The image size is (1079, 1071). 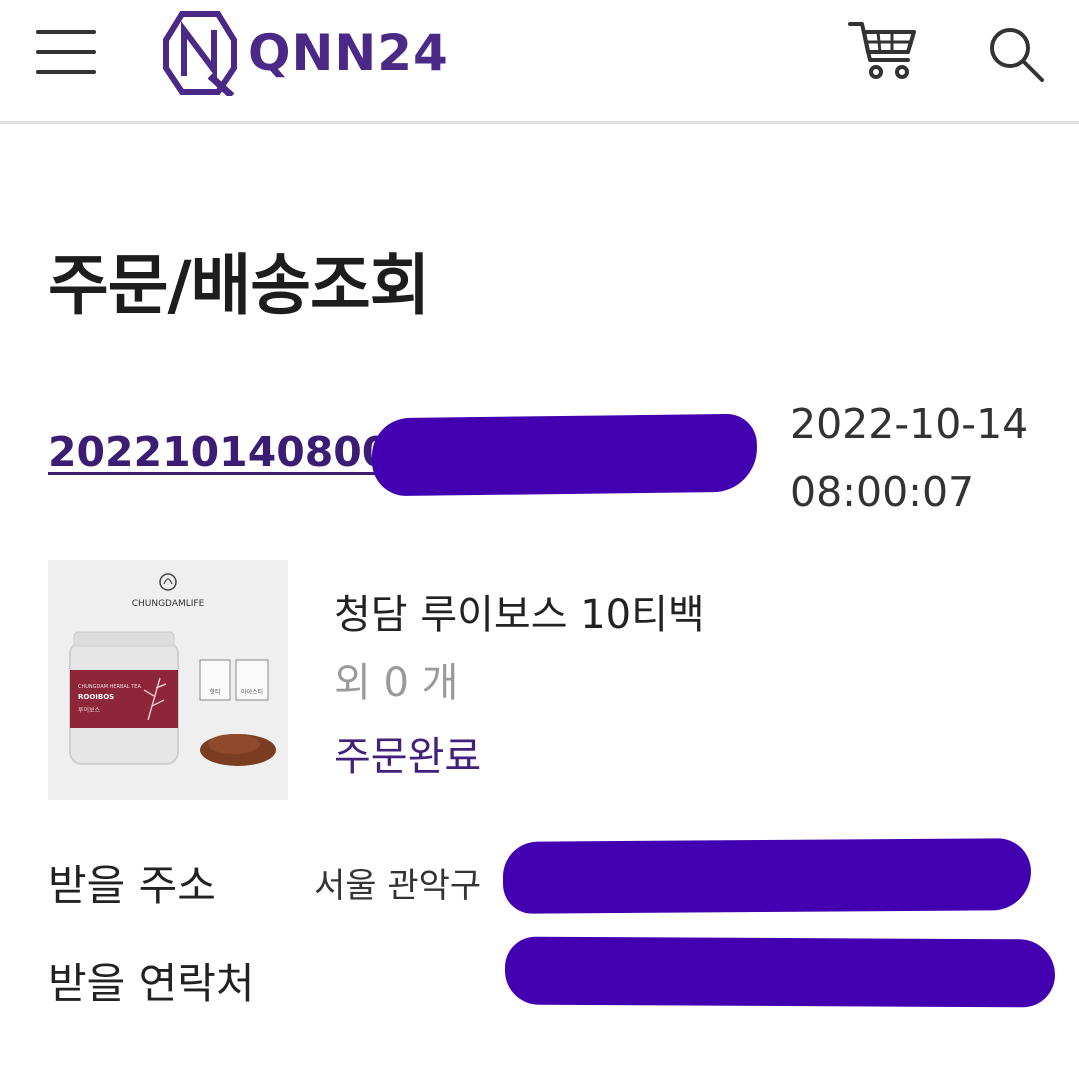 What do you see at coordinates (89, 710) in the screenshot?
I see `thumb-product-kr-text: 루이보스` at bounding box center [89, 710].